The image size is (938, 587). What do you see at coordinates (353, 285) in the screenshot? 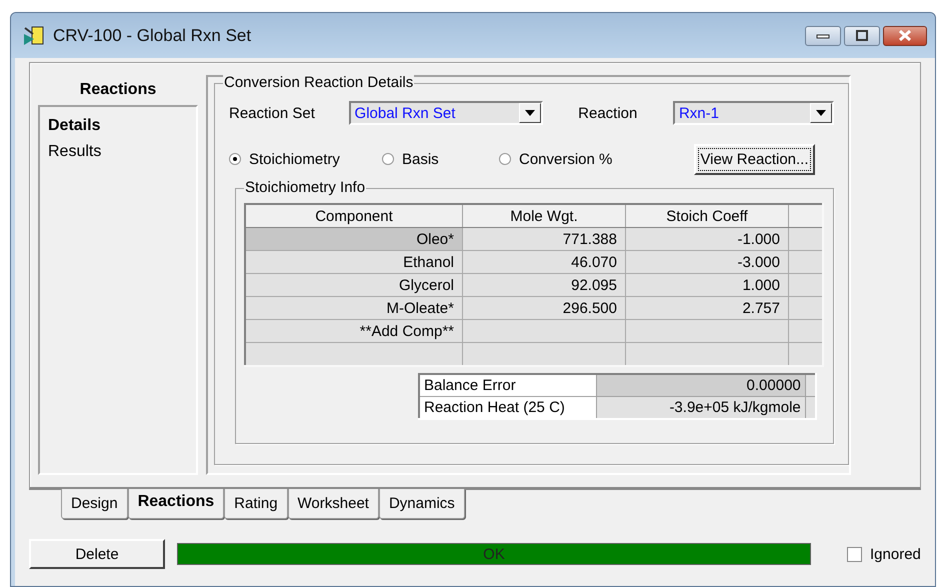
I see `table-cell: Glycerol` at bounding box center [353, 285].